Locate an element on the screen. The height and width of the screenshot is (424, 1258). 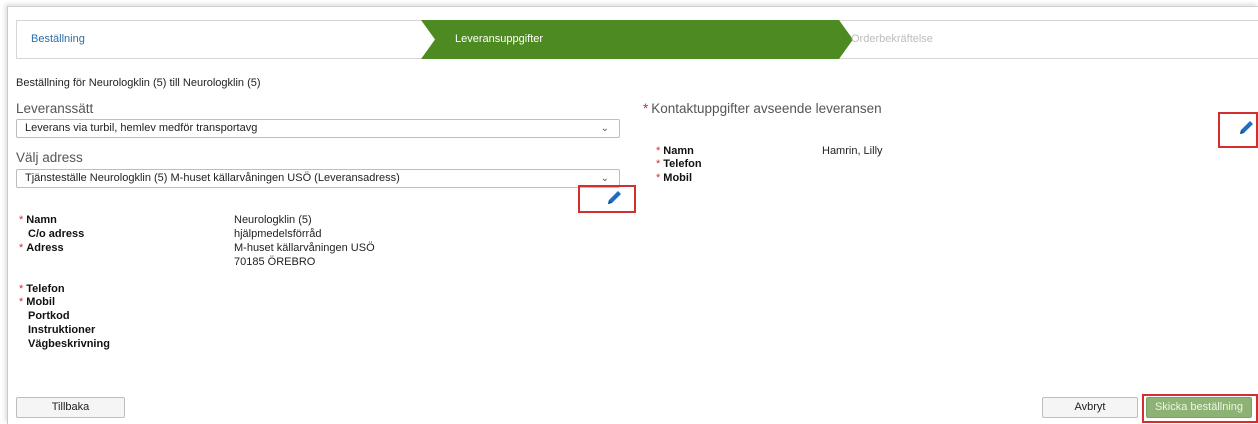
back-button: Tillbaka is located at coordinates (70, 407).